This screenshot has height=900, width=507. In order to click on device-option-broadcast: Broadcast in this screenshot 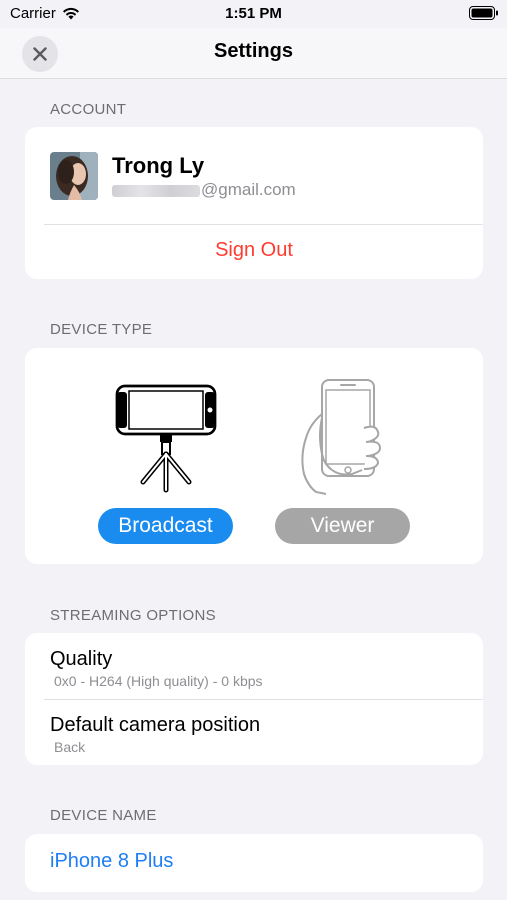, I will do `click(139, 456)`.